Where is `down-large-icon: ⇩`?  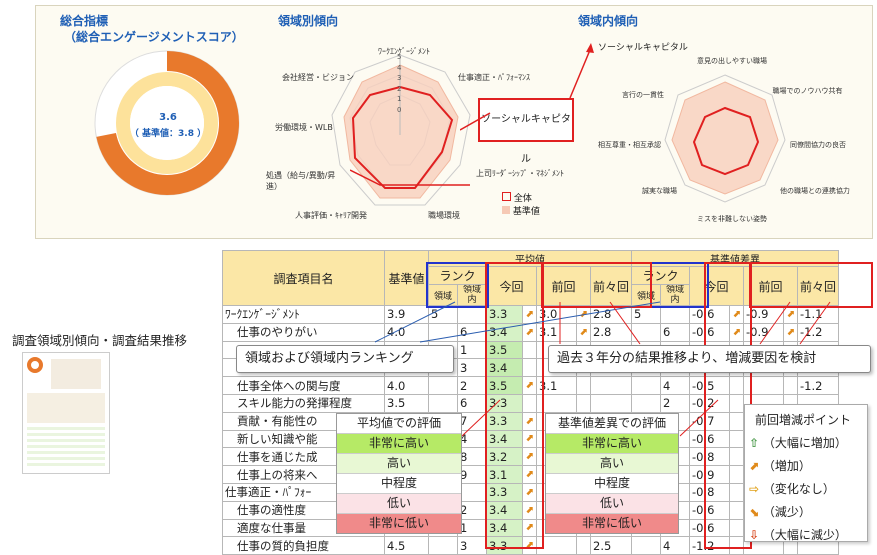
down-large-icon: ⇩ is located at coordinates (754, 535).